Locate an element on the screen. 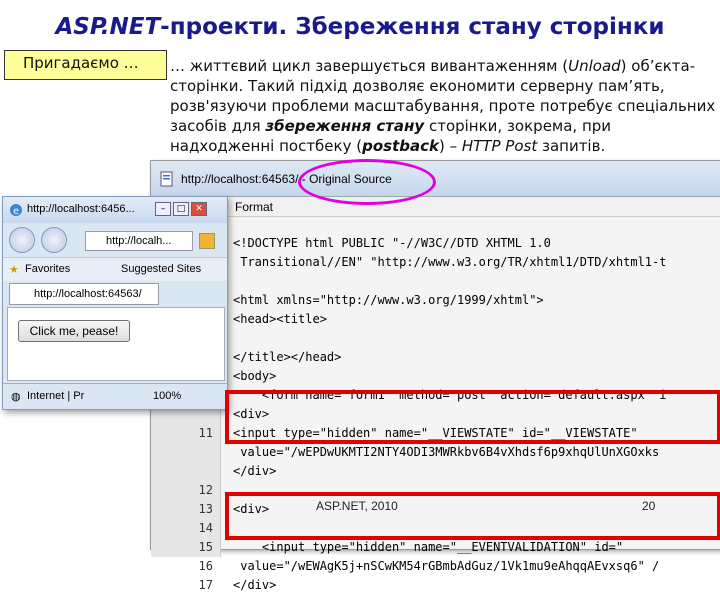 The image size is (720, 592). favorites-label: Favorites is located at coordinates (47, 269).